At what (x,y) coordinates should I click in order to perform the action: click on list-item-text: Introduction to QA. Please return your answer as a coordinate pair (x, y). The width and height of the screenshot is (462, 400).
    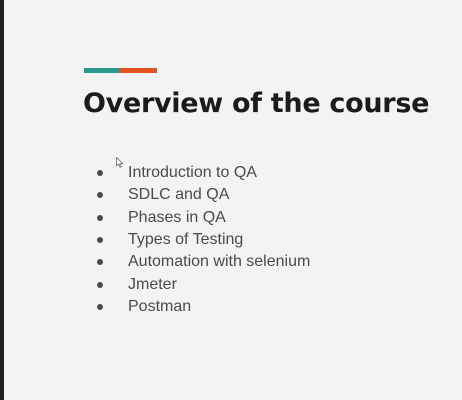
    Looking at the image, I should click on (192, 173).